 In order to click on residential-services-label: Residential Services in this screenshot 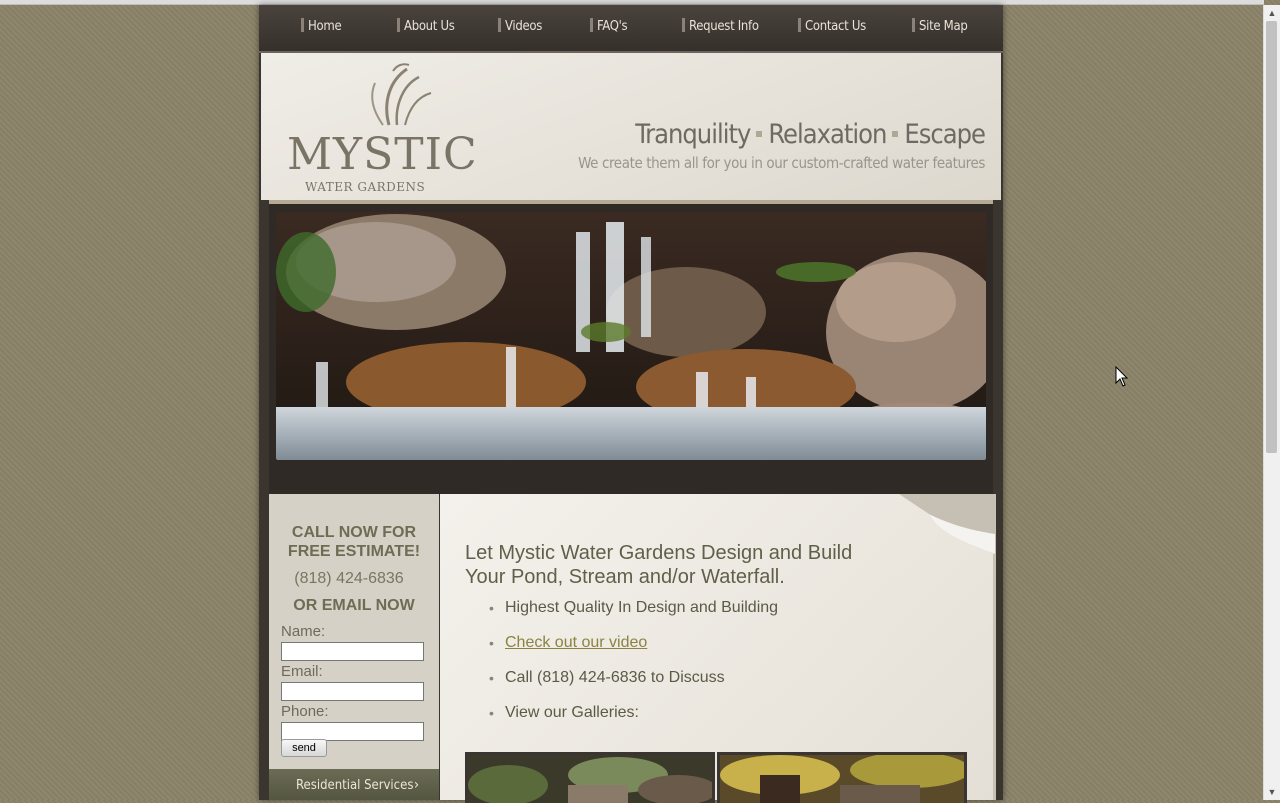, I will do `click(355, 785)`.